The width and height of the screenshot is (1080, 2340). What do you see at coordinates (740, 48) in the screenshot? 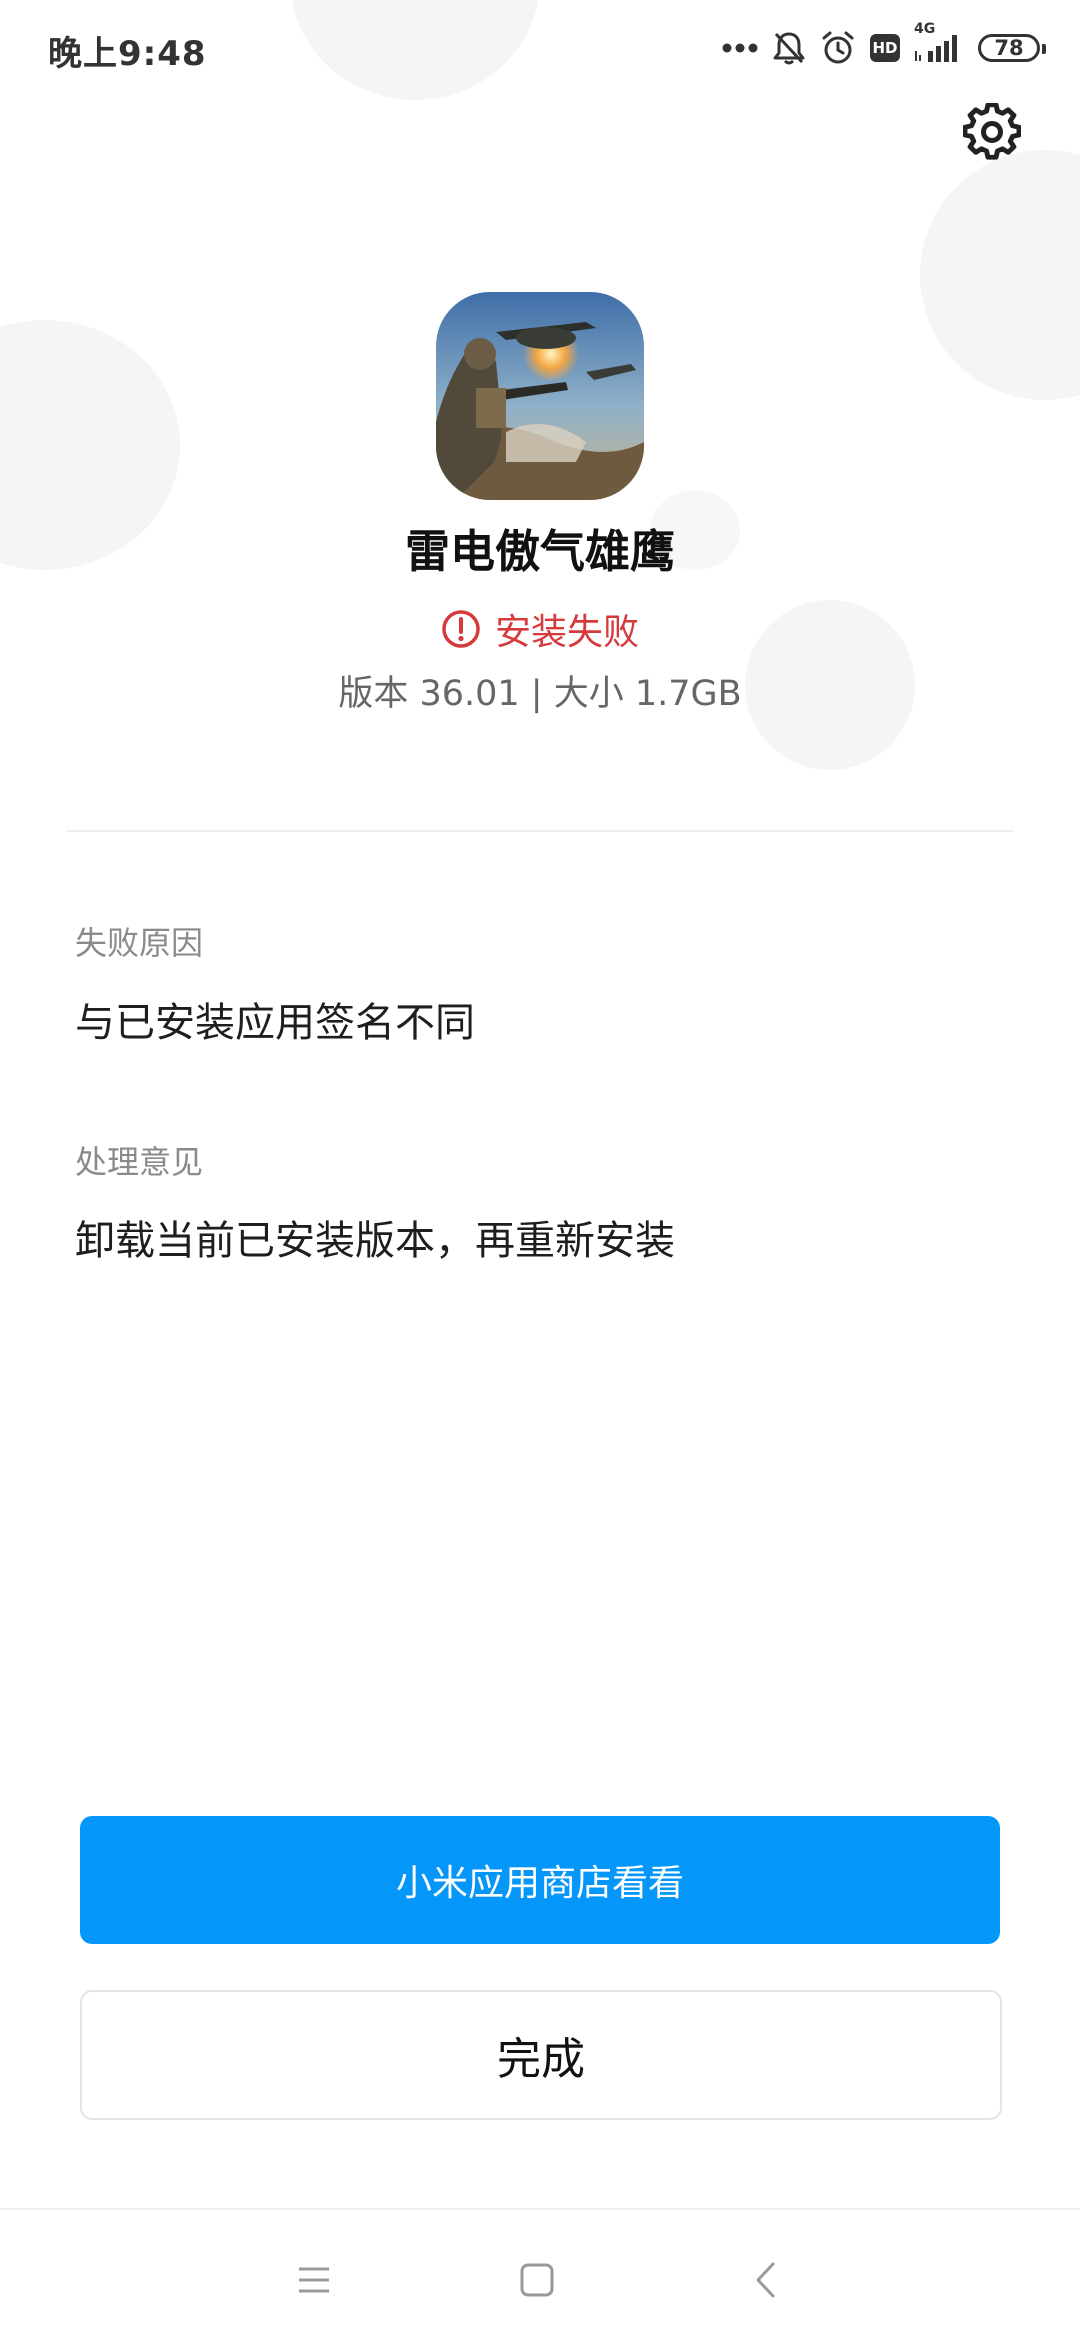
I see `more-dots-icon` at bounding box center [740, 48].